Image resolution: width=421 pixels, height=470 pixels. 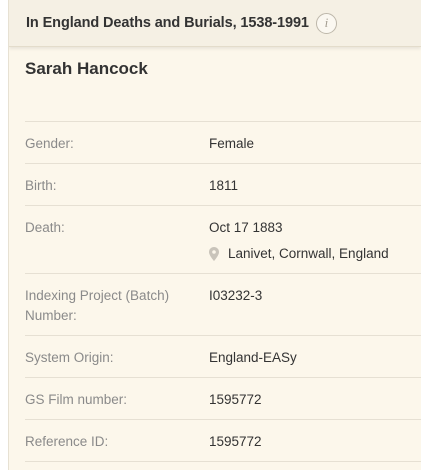 I want to click on info-icon: i, so click(x=326, y=23).